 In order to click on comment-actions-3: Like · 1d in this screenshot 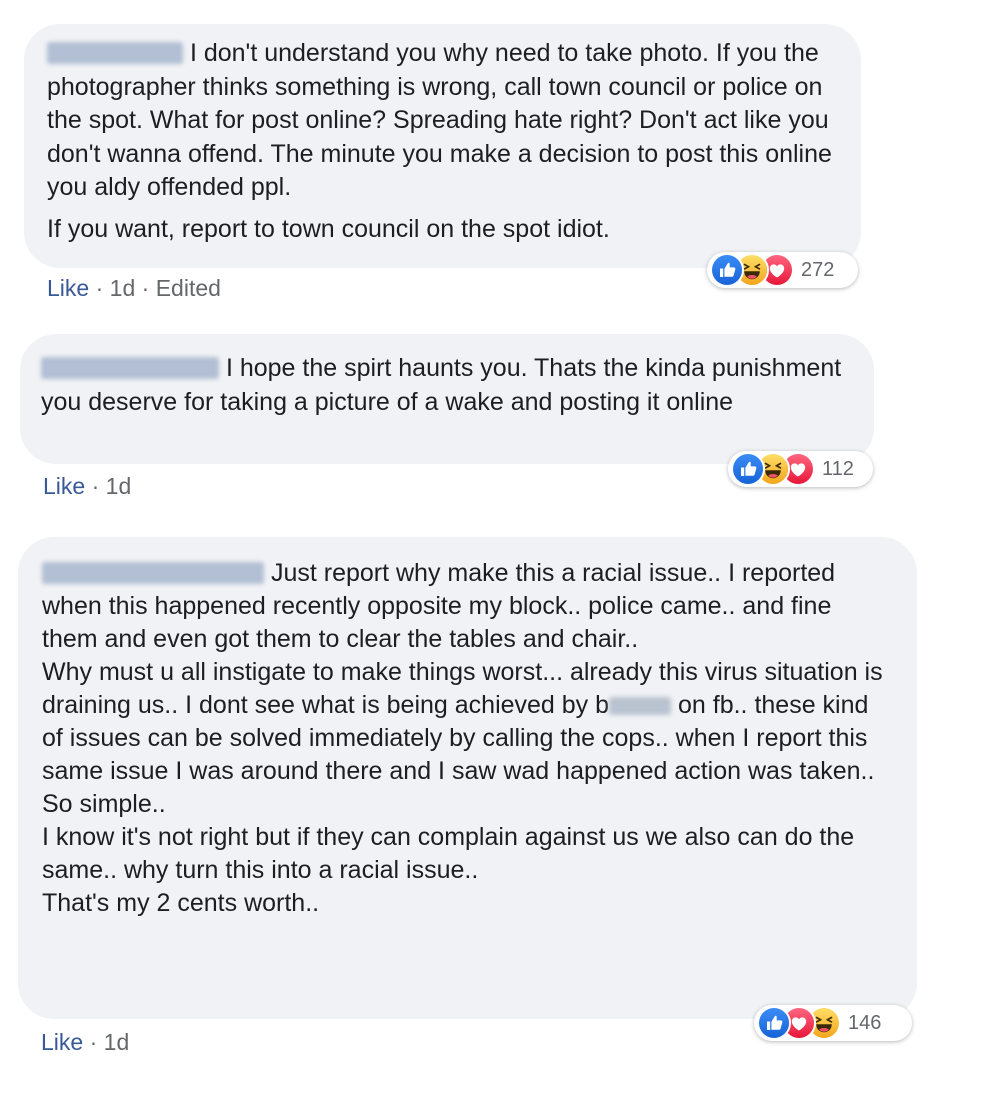, I will do `click(85, 1042)`.